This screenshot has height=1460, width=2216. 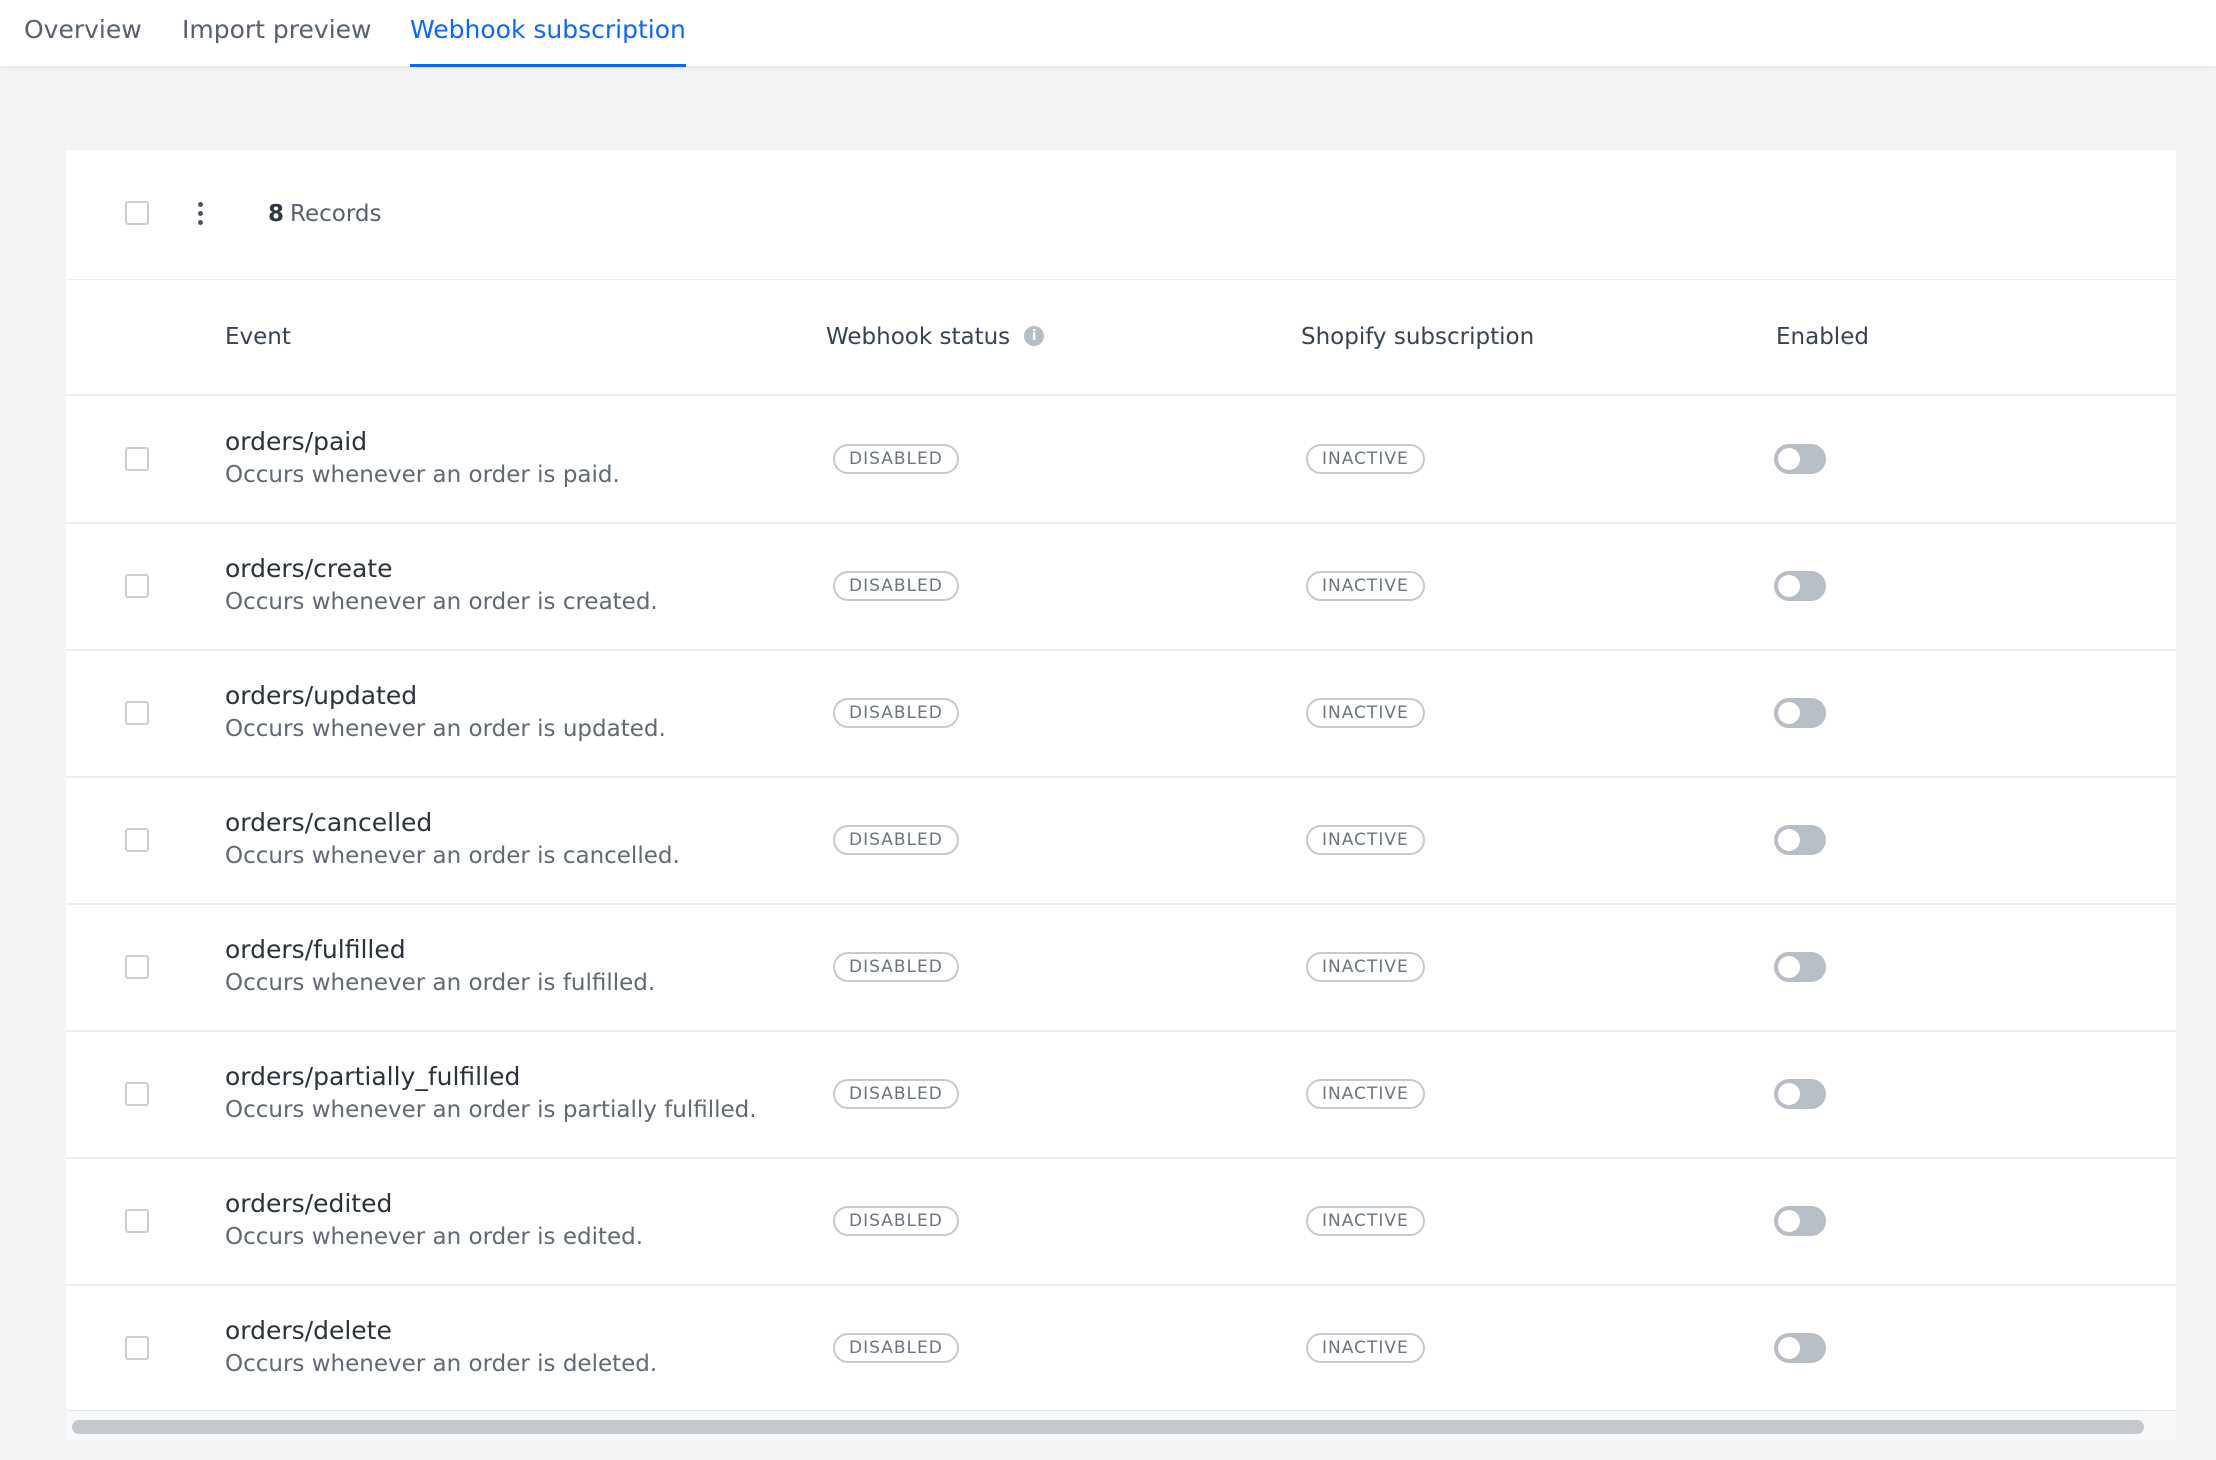 I want to click on column-header-webhook-status-label: Webhook status, so click(x=918, y=337).